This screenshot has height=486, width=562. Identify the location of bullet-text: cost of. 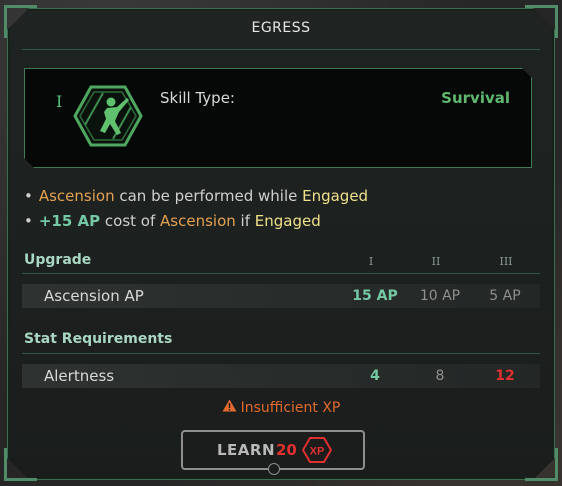
(130, 221).